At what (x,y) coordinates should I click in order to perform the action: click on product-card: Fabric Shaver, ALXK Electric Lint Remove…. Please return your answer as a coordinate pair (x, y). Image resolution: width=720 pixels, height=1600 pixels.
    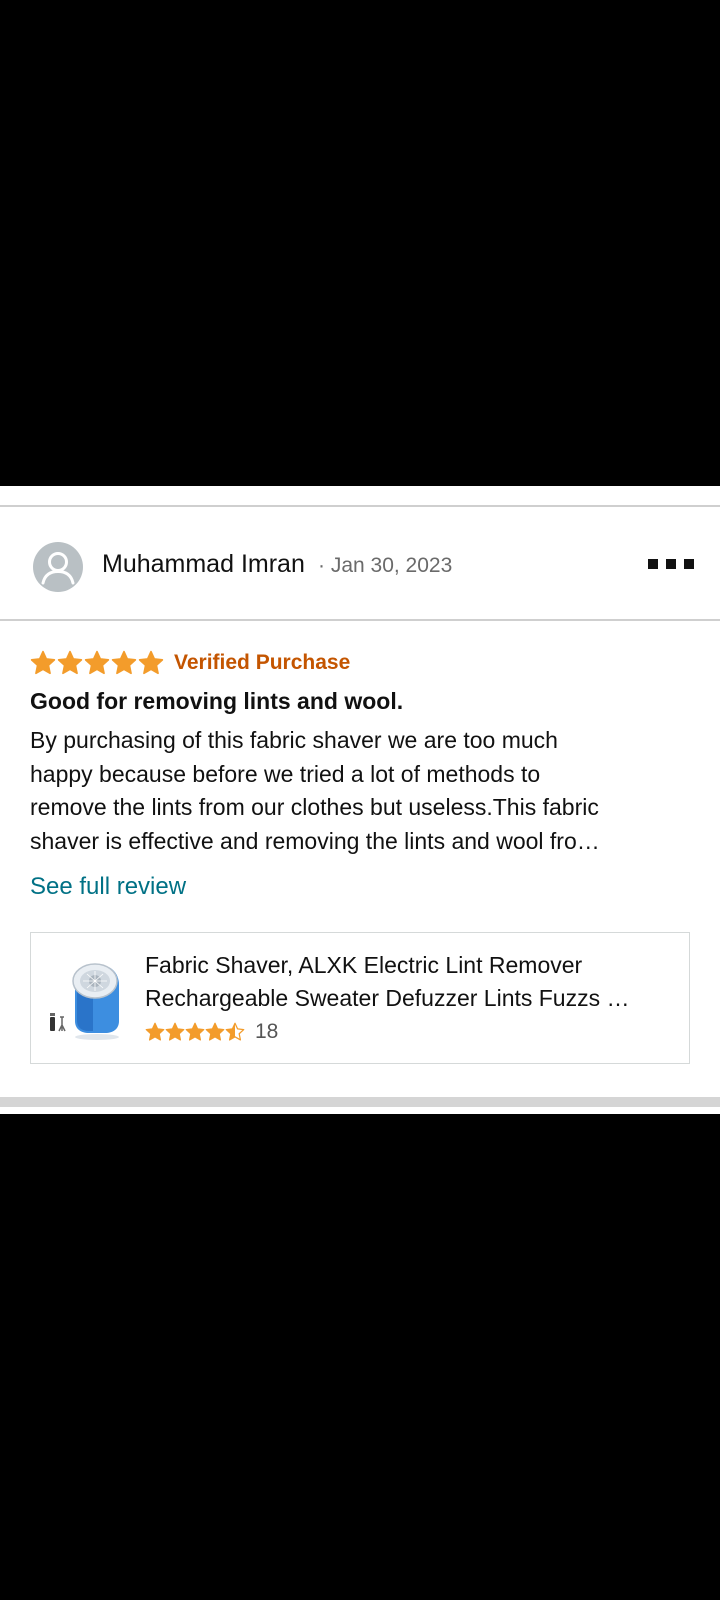
    Looking at the image, I should click on (360, 998).